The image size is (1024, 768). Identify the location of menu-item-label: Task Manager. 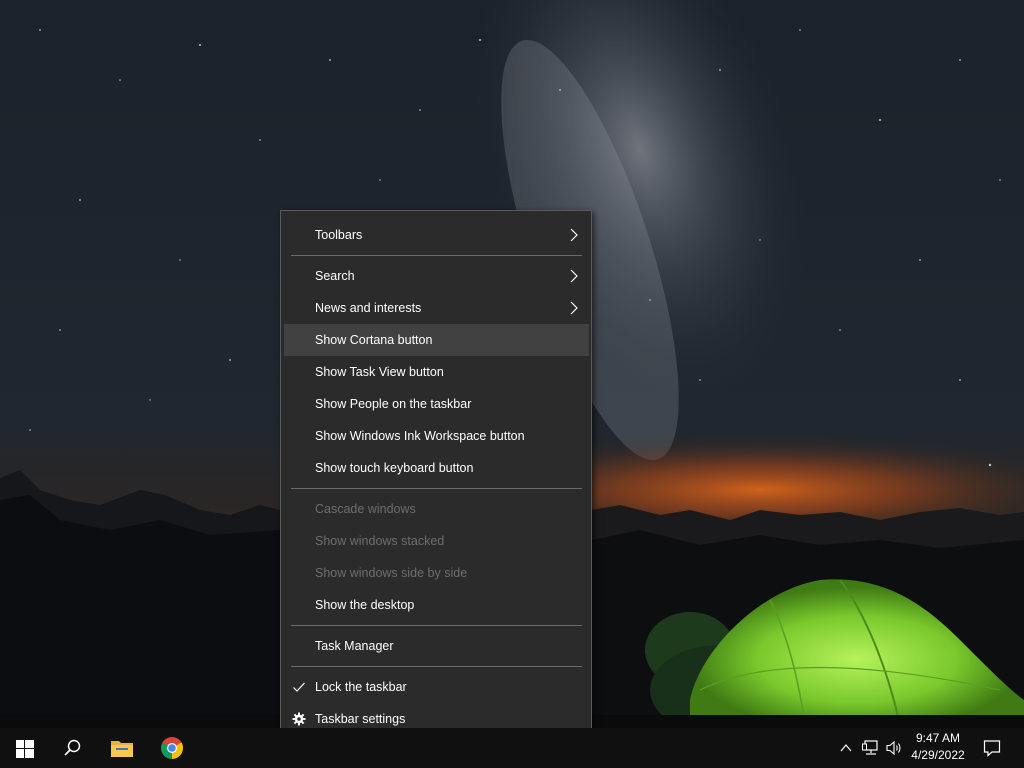
(354, 646).